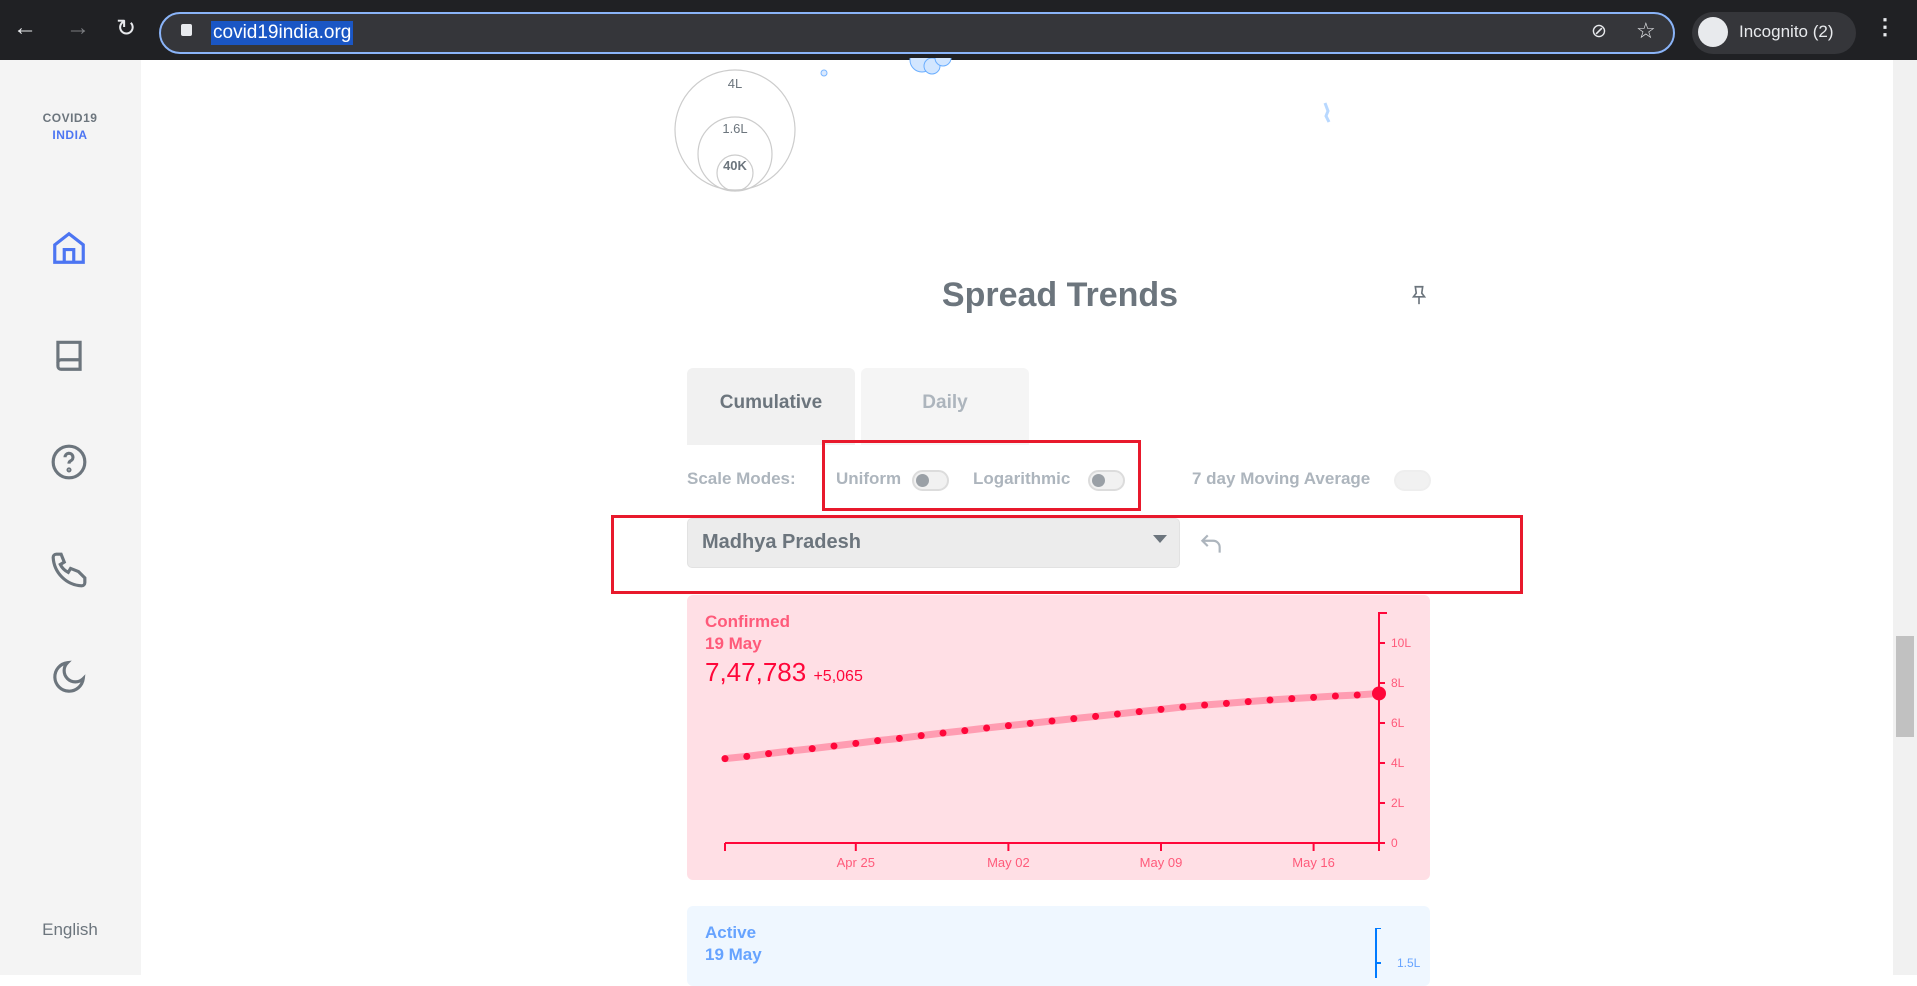 The image size is (1917, 986). Describe the element at coordinates (1382, 731) in the screenshot. I see `y-axis` at that location.